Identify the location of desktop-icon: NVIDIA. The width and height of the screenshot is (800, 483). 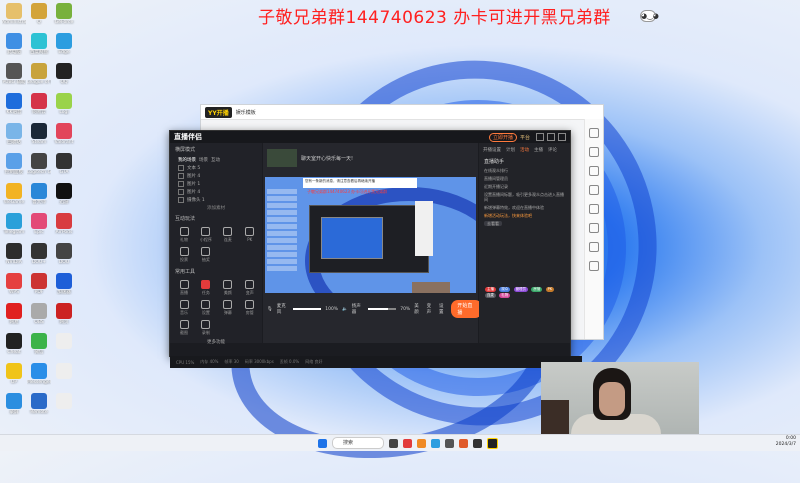
(14, 258).